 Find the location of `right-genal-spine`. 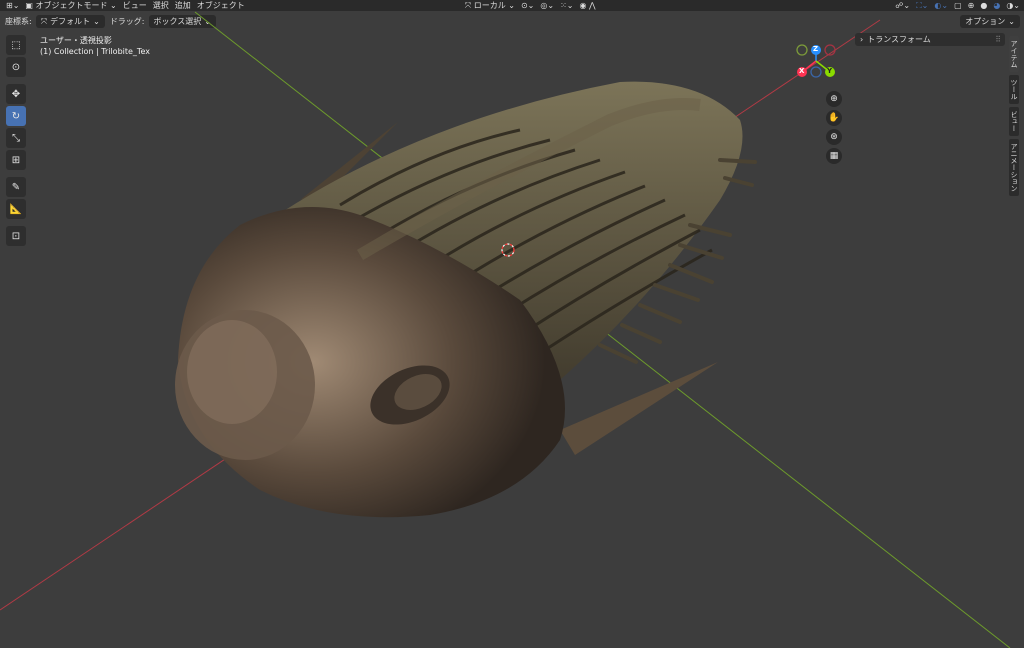

right-genal-spine is located at coordinates (639, 408).